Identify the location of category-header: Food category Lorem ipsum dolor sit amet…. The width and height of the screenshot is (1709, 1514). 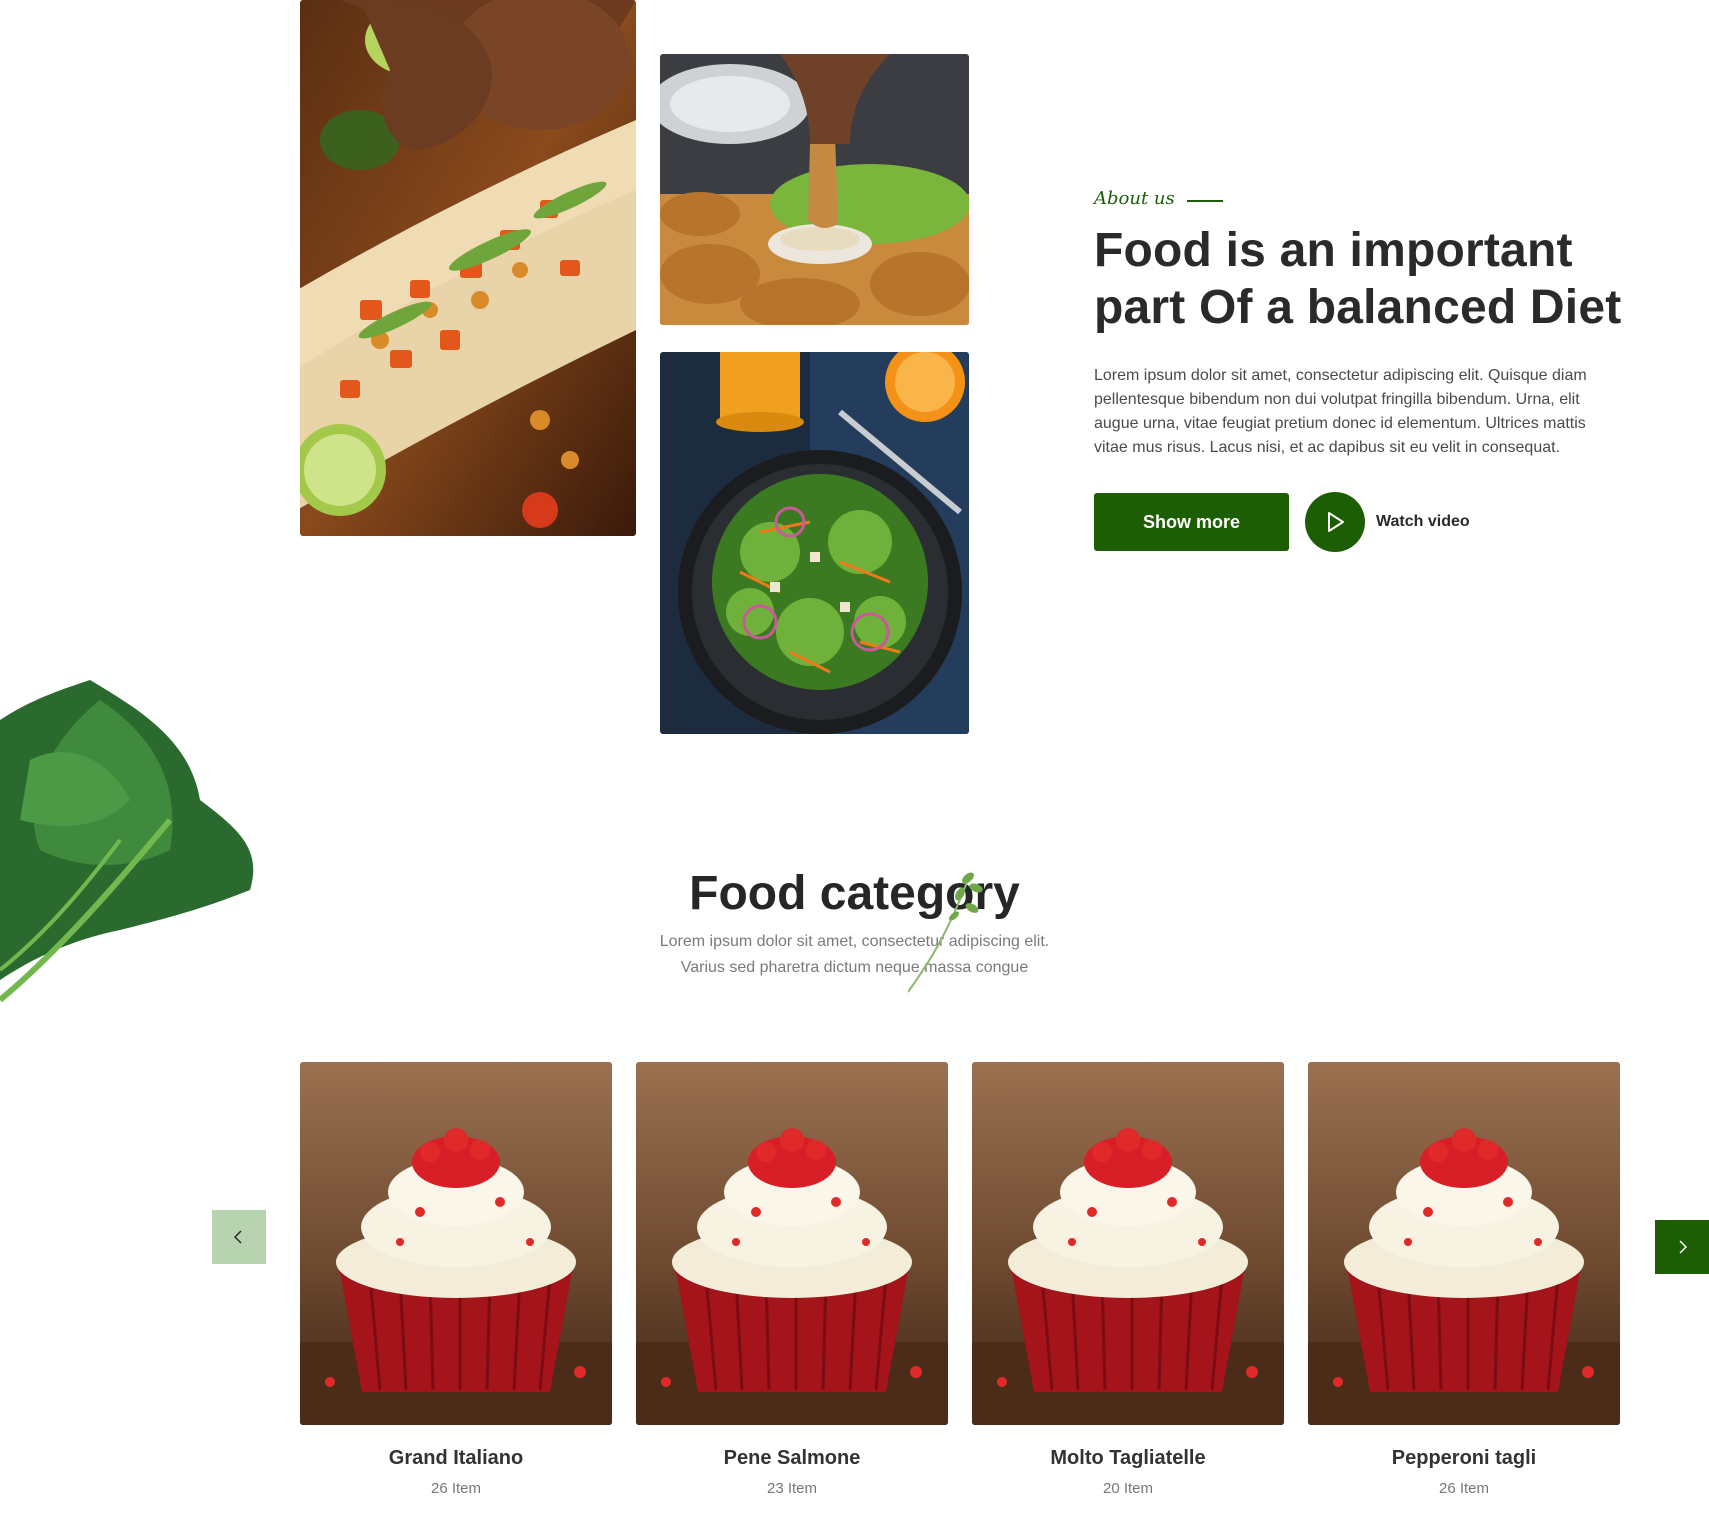
(854, 920).